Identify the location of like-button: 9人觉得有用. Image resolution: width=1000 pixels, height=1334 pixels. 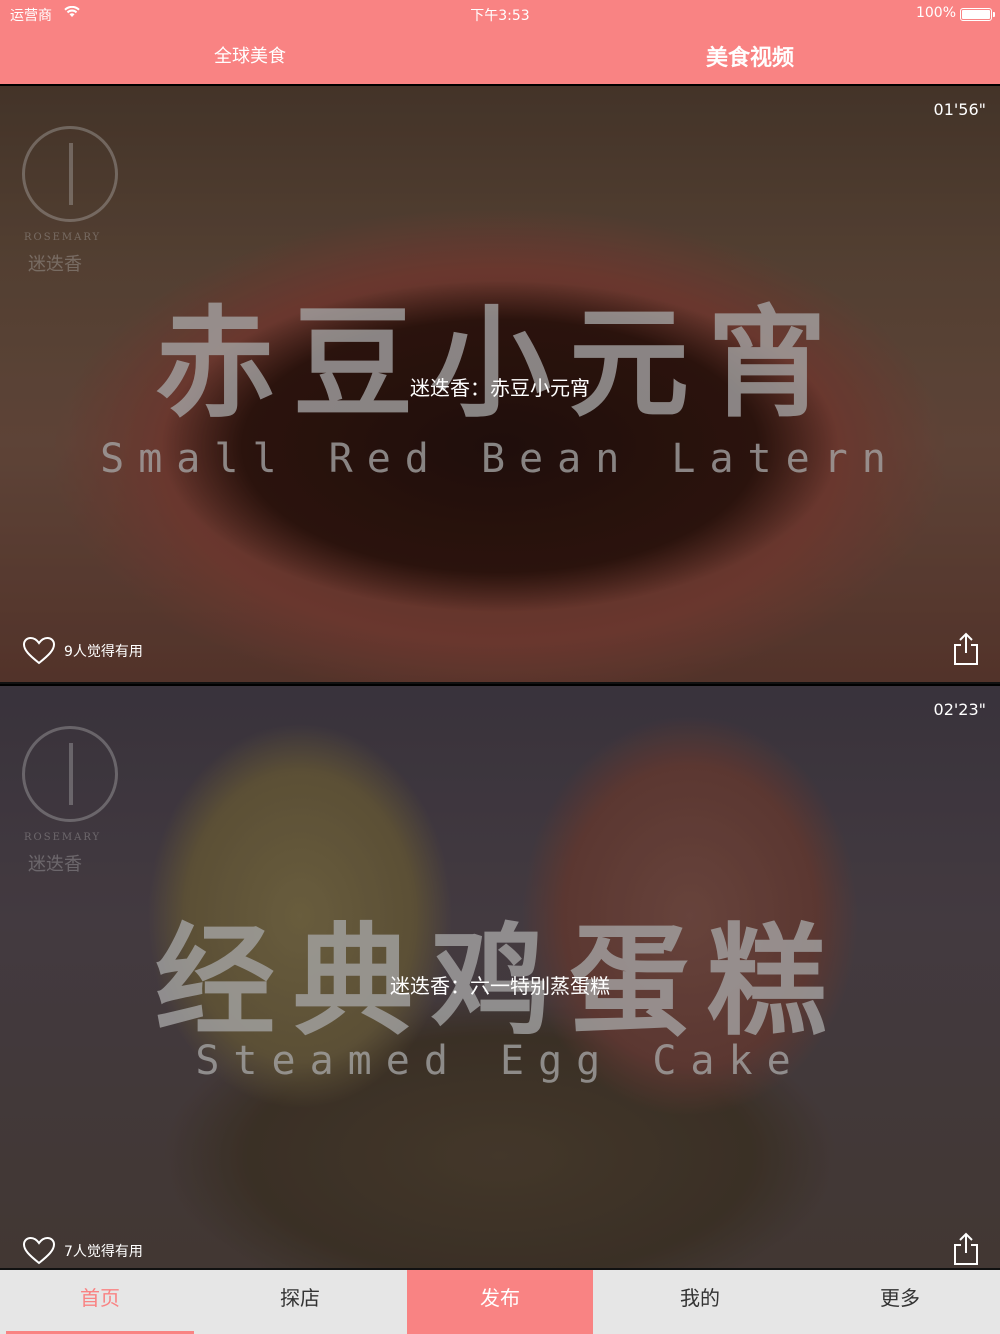
(82, 651).